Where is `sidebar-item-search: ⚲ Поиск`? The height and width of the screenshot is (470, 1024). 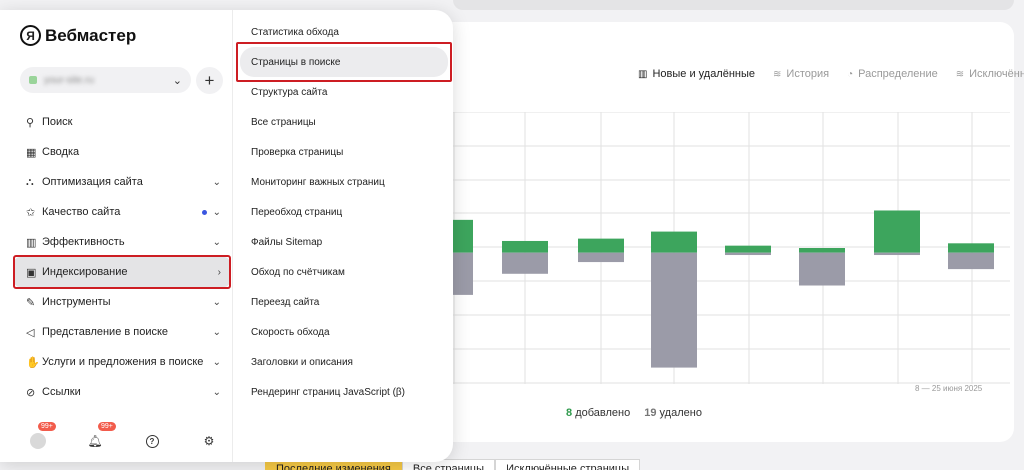
sidebar-item-search: ⚲ Поиск is located at coordinates (122, 122).